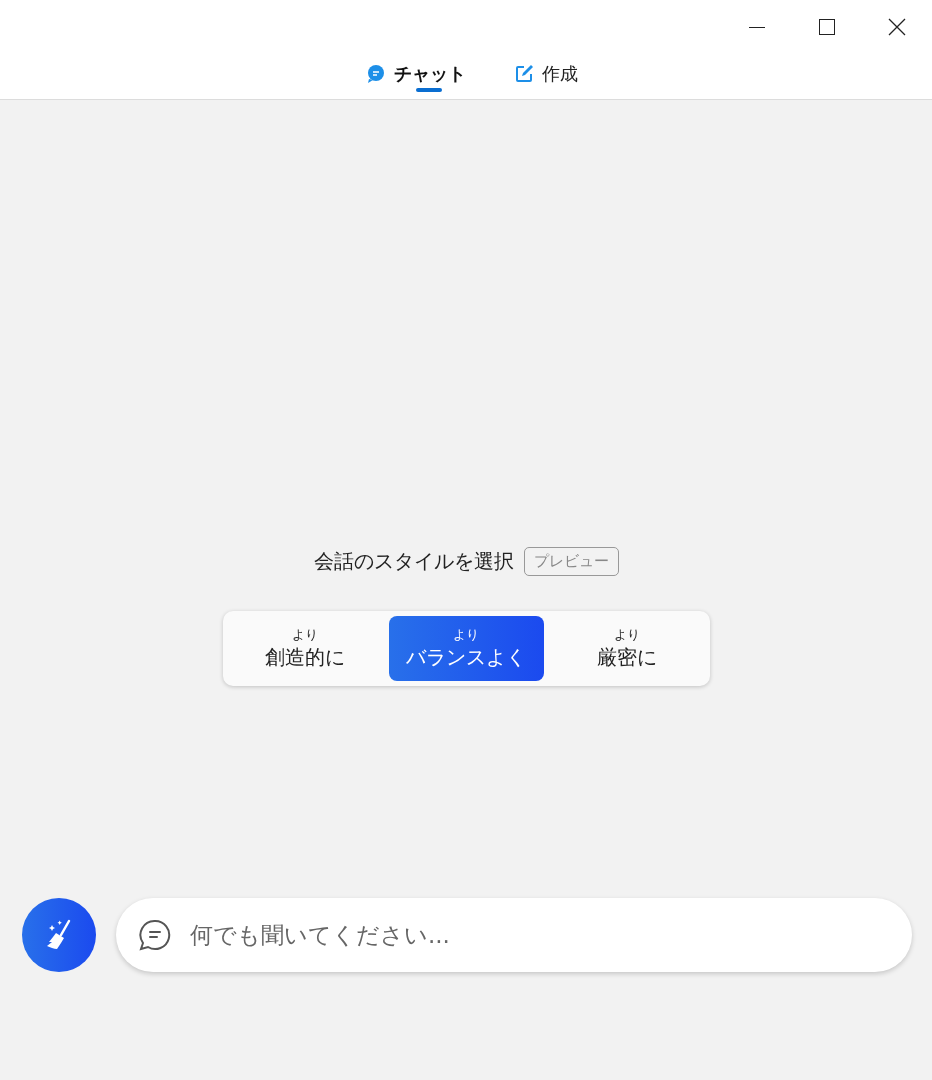 The width and height of the screenshot is (932, 1080). I want to click on style-option: より 創造的に, so click(305, 648).